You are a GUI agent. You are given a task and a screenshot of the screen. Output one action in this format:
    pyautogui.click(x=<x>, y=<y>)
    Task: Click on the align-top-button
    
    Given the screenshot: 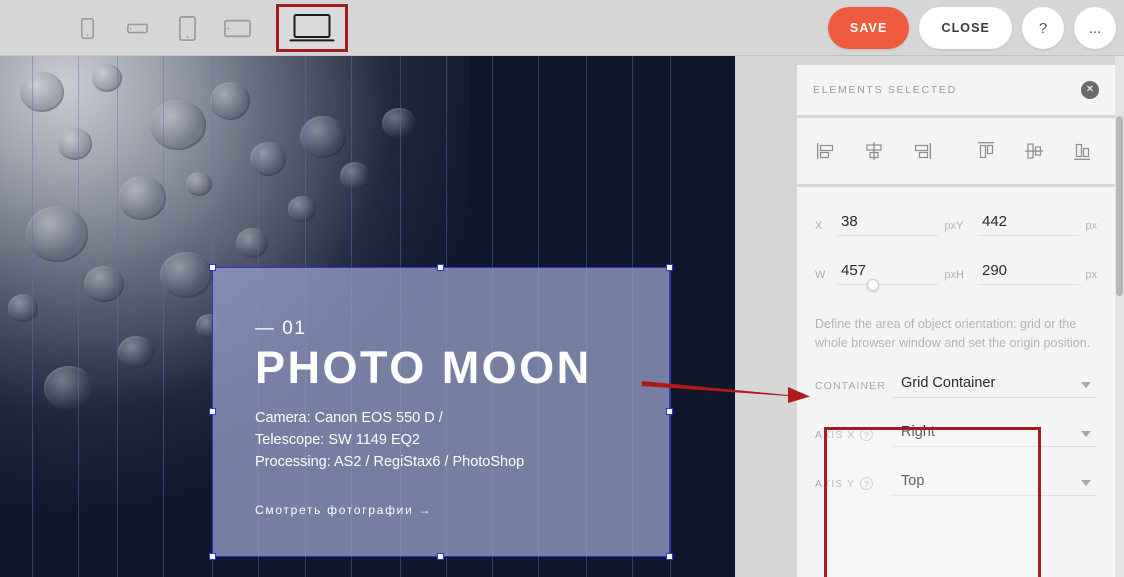 What is the action you would take?
    pyautogui.click(x=986, y=151)
    